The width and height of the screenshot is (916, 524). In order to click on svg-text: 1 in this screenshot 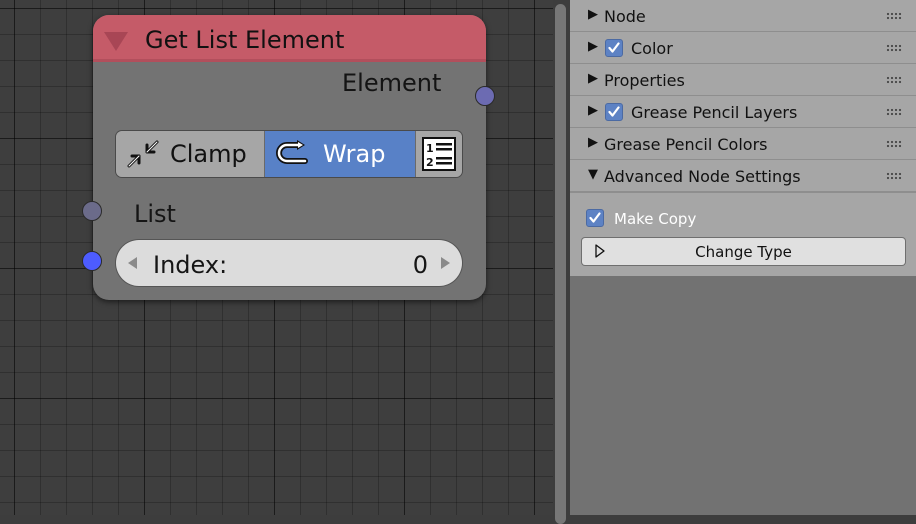, I will do `click(430, 148)`.